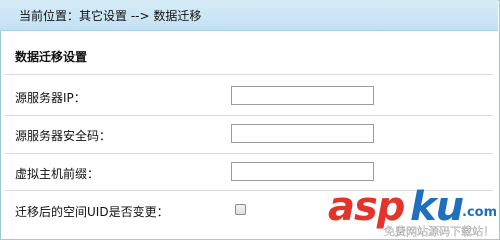 This screenshot has width=500, height=240. Describe the element at coordinates (302, 95) in the screenshot. I see `source-ip-input` at that location.